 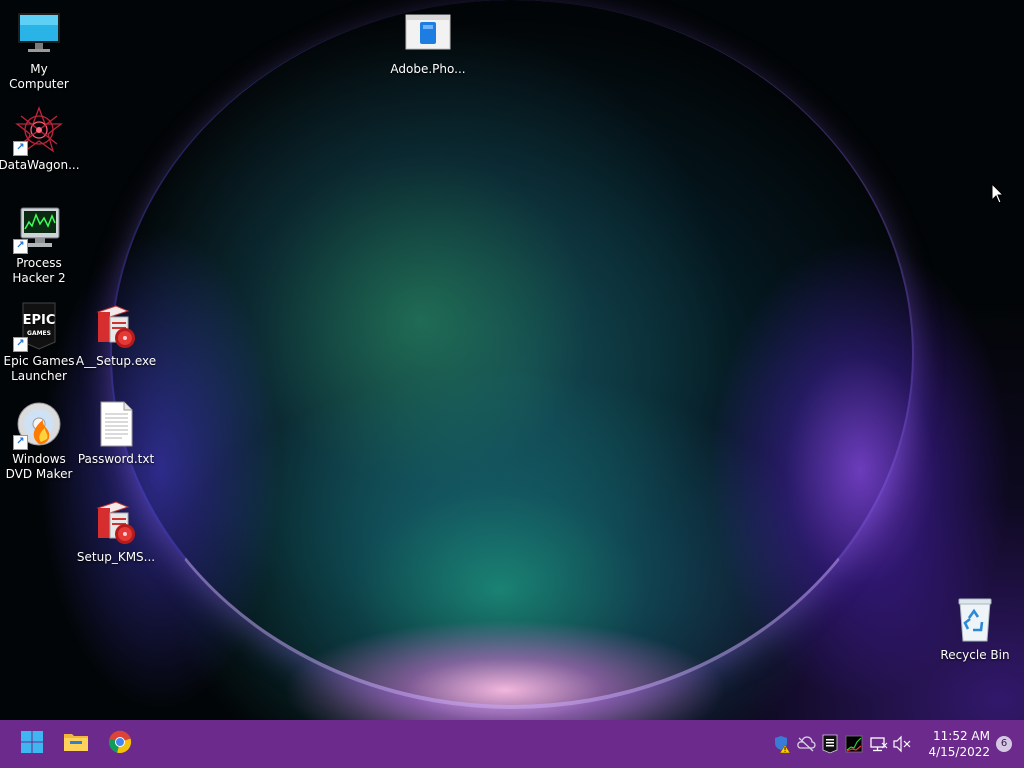 I want to click on clock-date: 4/15/2022, so click(x=959, y=752).